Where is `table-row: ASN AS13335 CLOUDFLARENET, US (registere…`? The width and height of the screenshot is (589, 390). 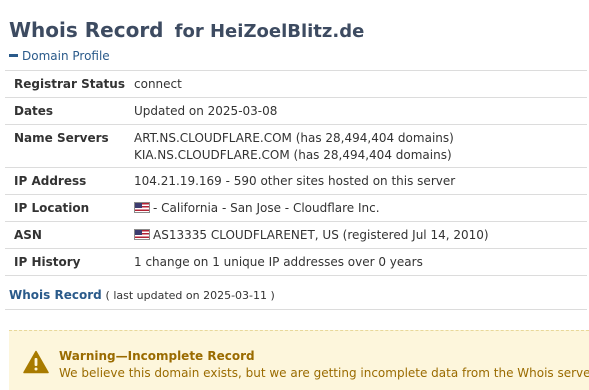 table-row: ASN AS13335 CLOUDFLARENET, US (registere… is located at coordinates (296, 234).